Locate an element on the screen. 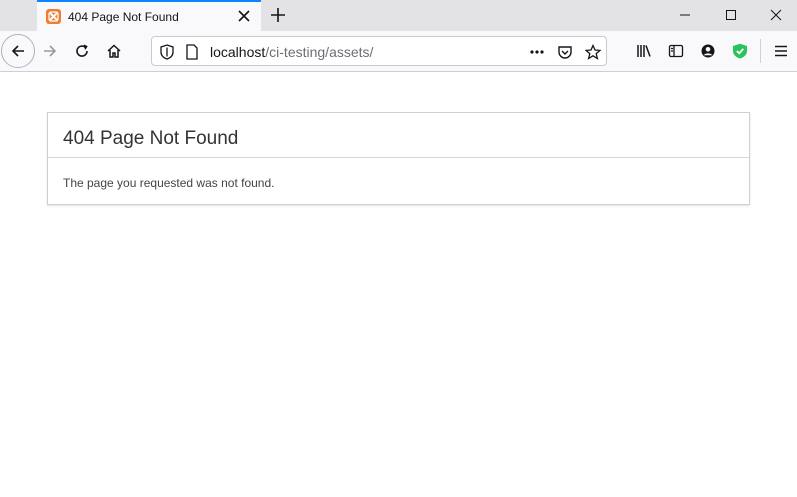 This screenshot has width=797, height=497. panel-divider is located at coordinates (398, 157).